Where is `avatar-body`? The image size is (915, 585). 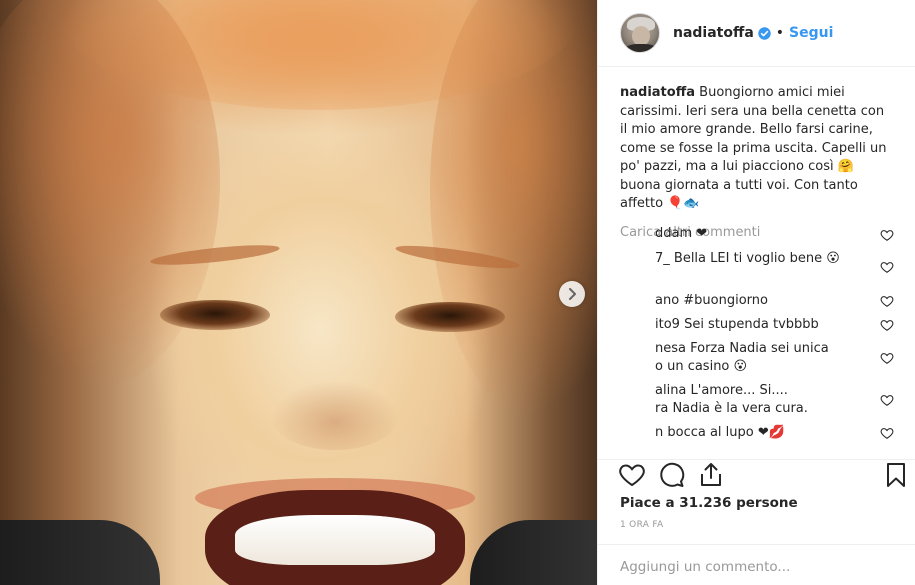 avatar-body is located at coordinates (641, 48).